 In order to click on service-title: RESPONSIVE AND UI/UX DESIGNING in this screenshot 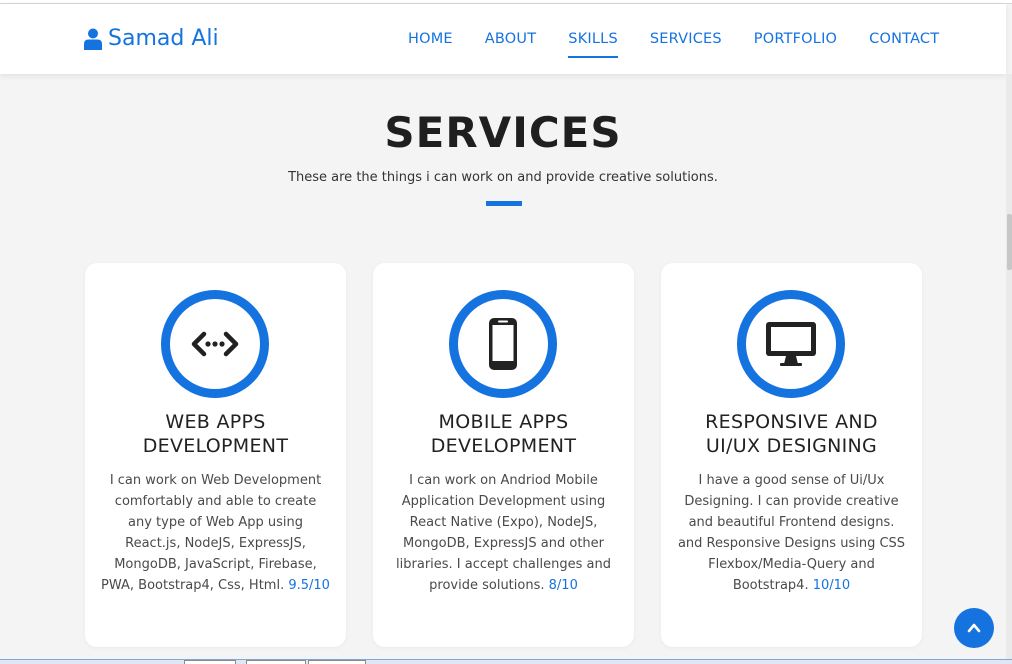, I will do `click(791, 434)`.